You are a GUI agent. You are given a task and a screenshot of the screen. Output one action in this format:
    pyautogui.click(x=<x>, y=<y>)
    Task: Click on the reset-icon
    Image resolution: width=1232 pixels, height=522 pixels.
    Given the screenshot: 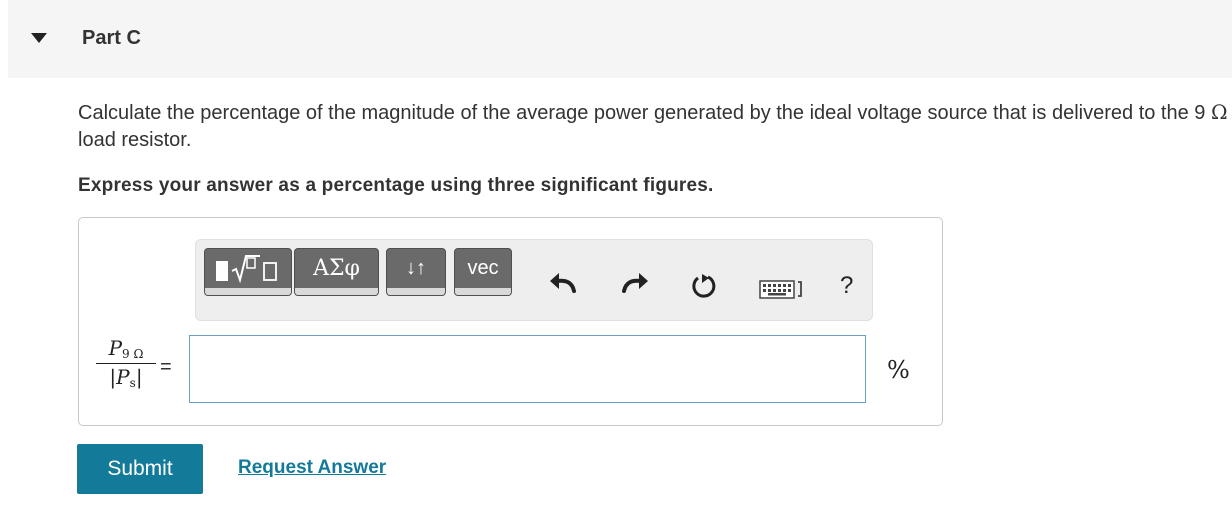 What is the action you would take?
    pyautogui.click(x=704, y=286)
    